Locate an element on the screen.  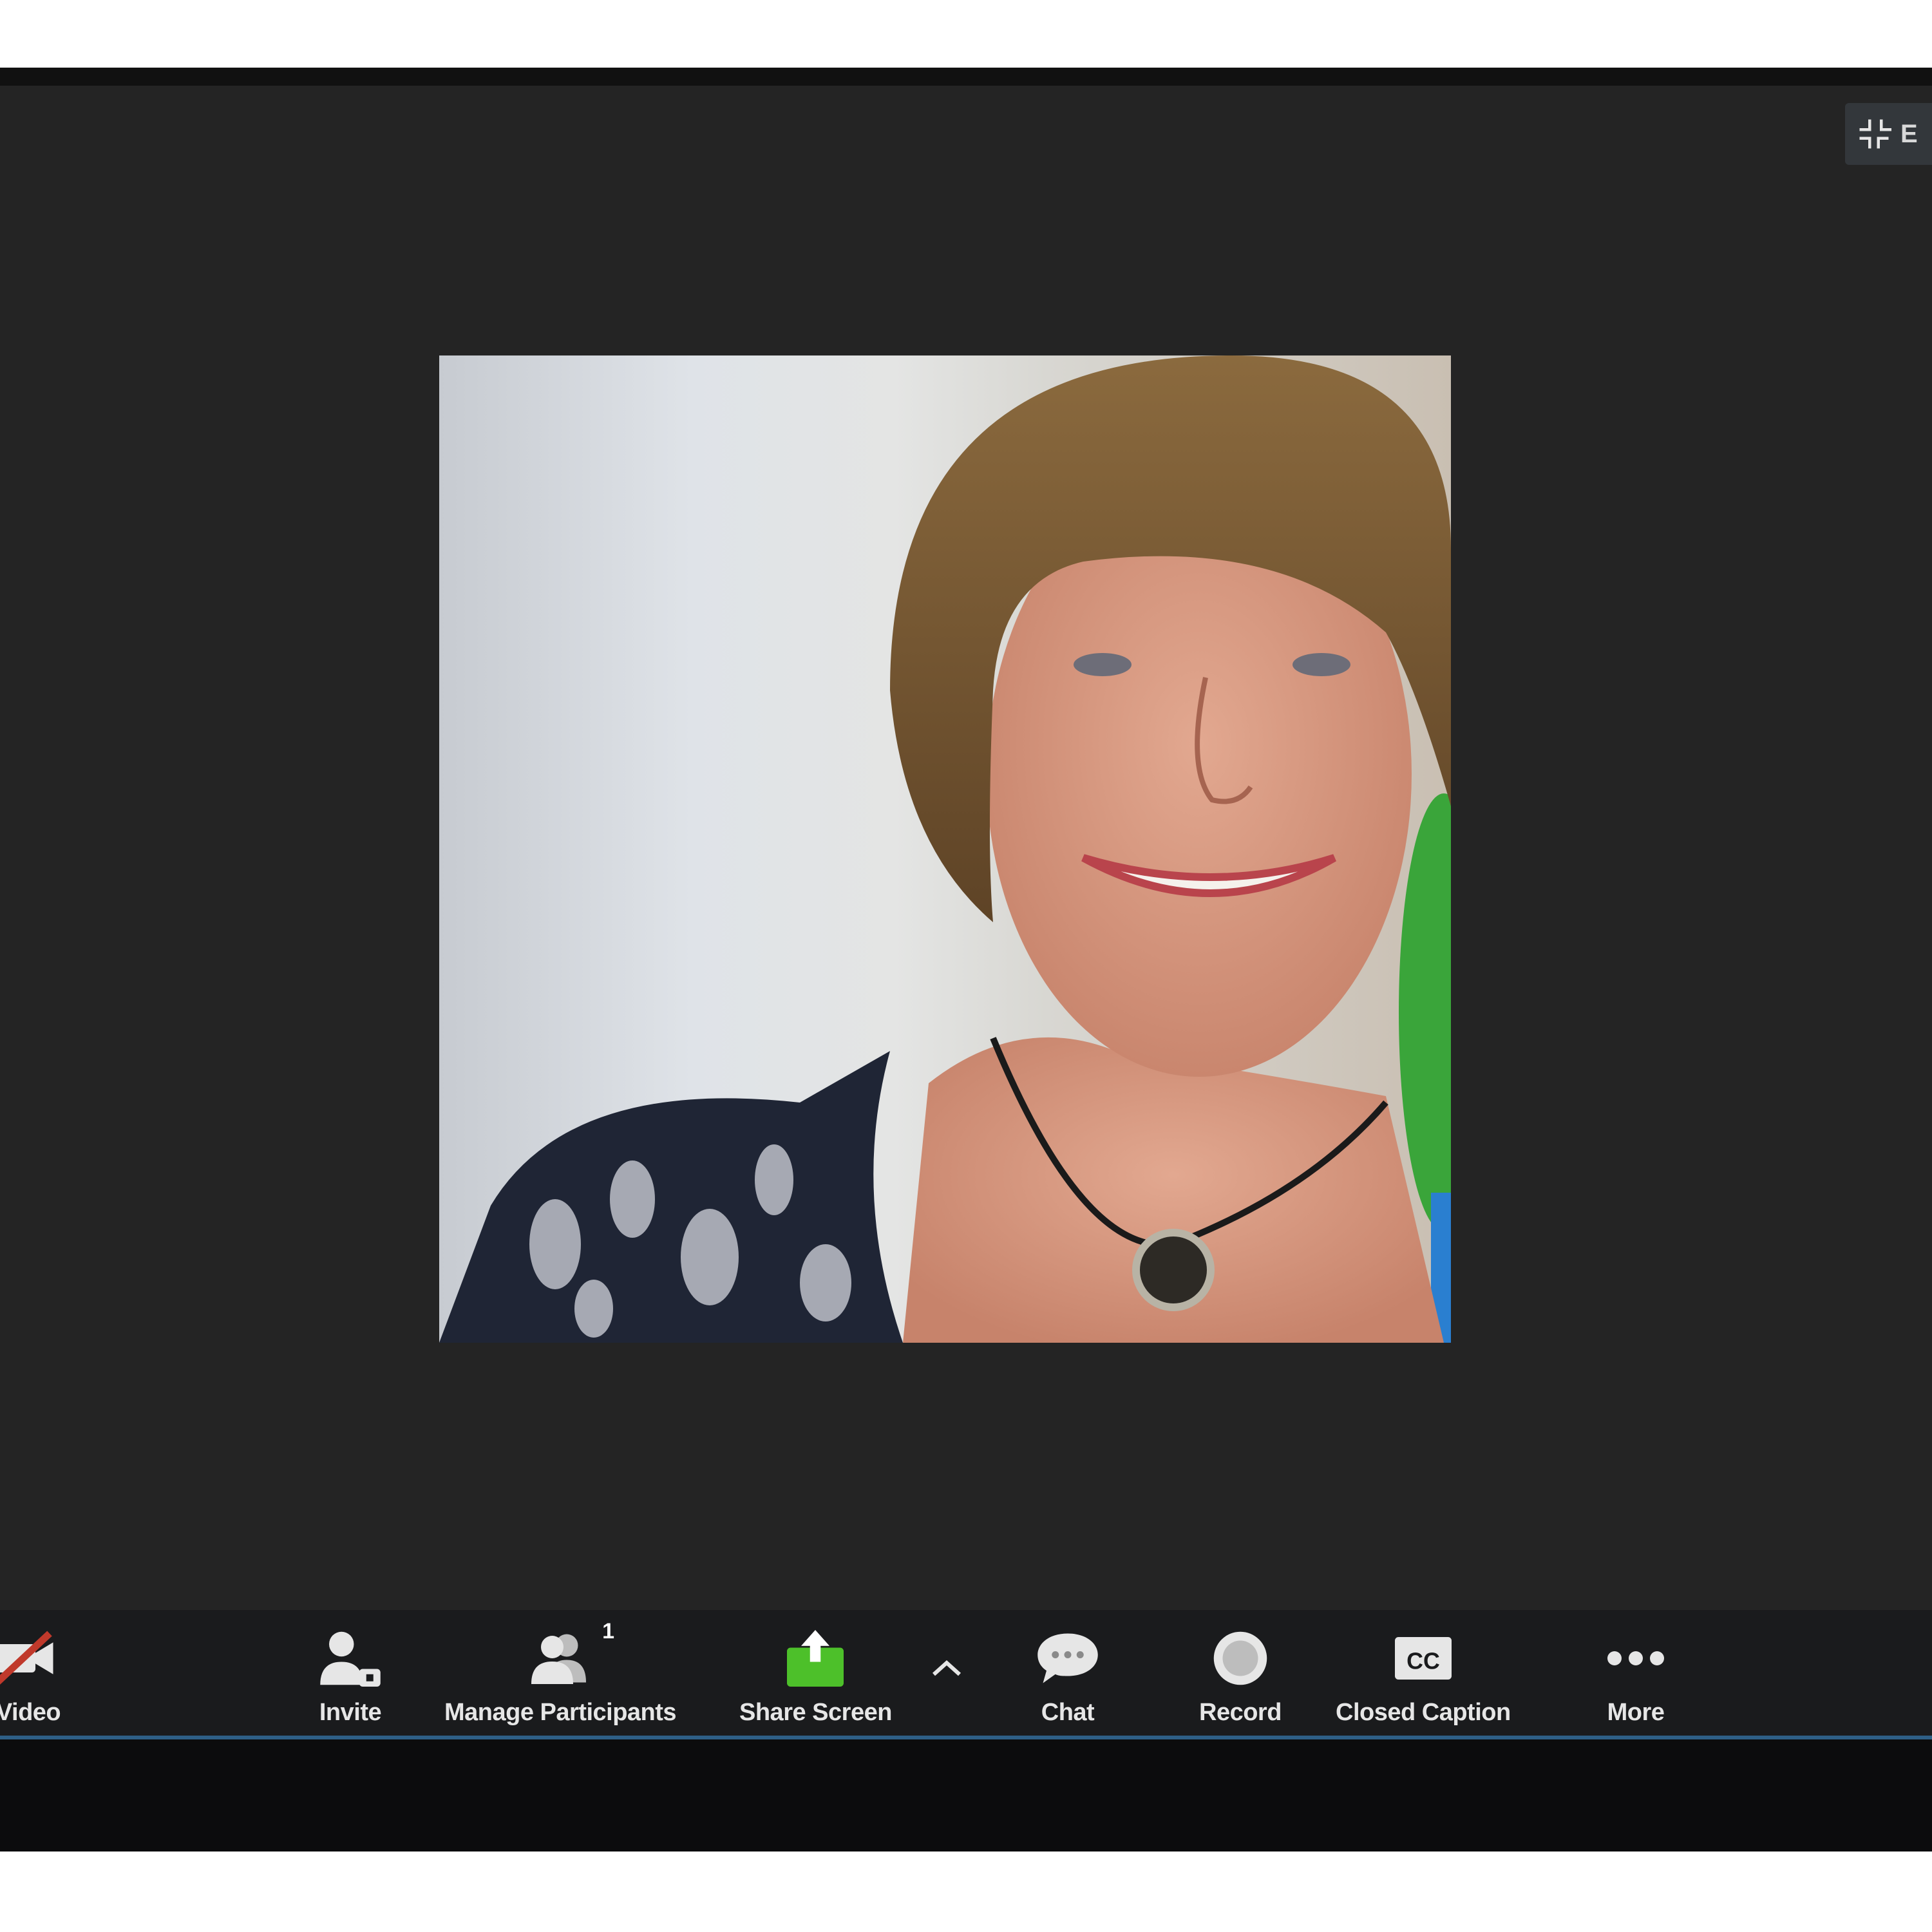
more-icon is located at coordinates (1636, 1658).